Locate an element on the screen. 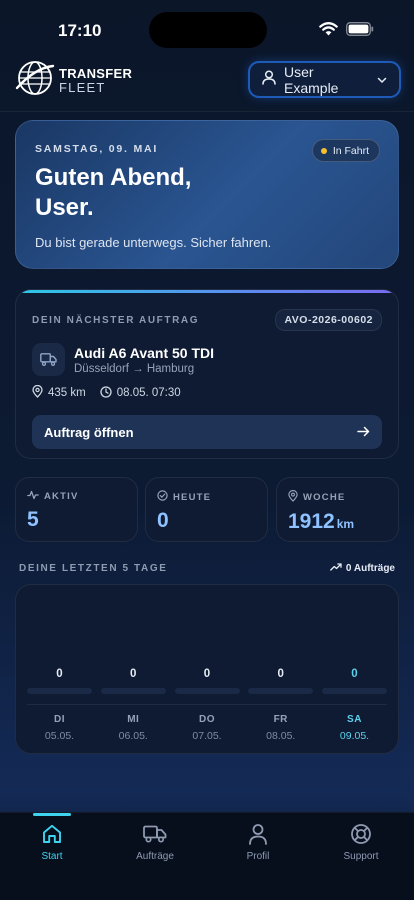  tab-label: Support is located at coordinates (361, 856).